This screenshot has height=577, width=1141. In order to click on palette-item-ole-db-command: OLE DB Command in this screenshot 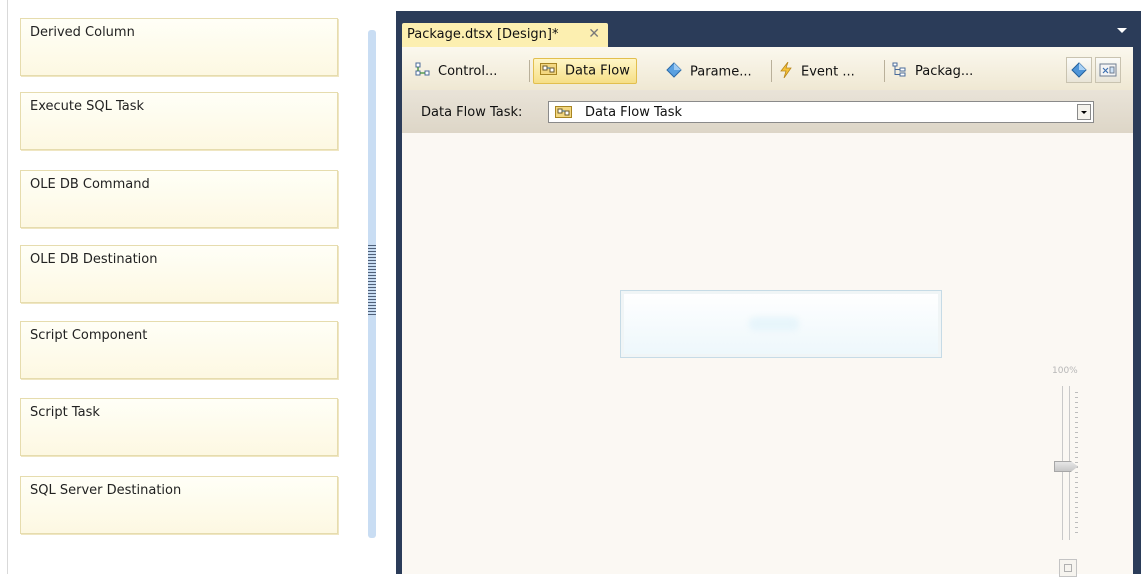, I will do `click(179, 199)`.